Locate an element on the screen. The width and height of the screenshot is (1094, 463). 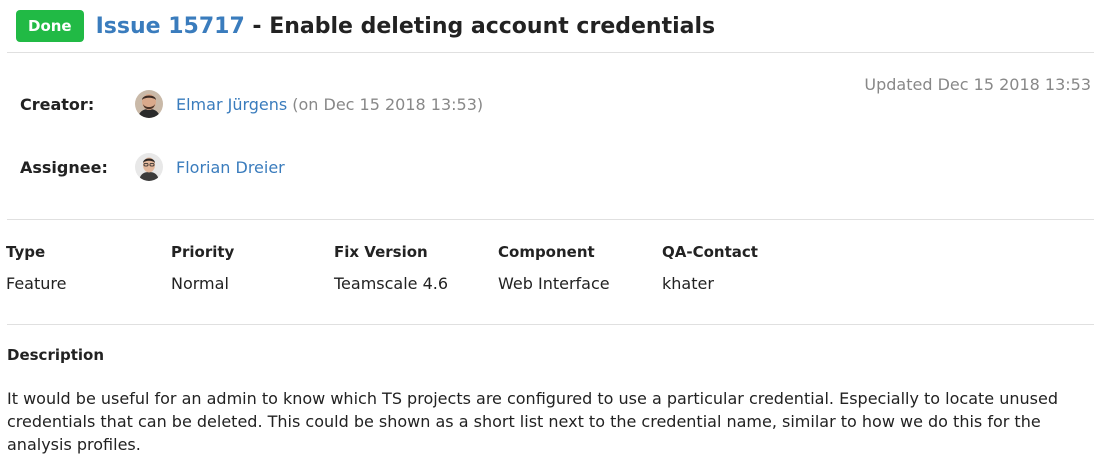
creator-date: (on Dec 15 2018 13:53) is located at coordinates (388, 104).